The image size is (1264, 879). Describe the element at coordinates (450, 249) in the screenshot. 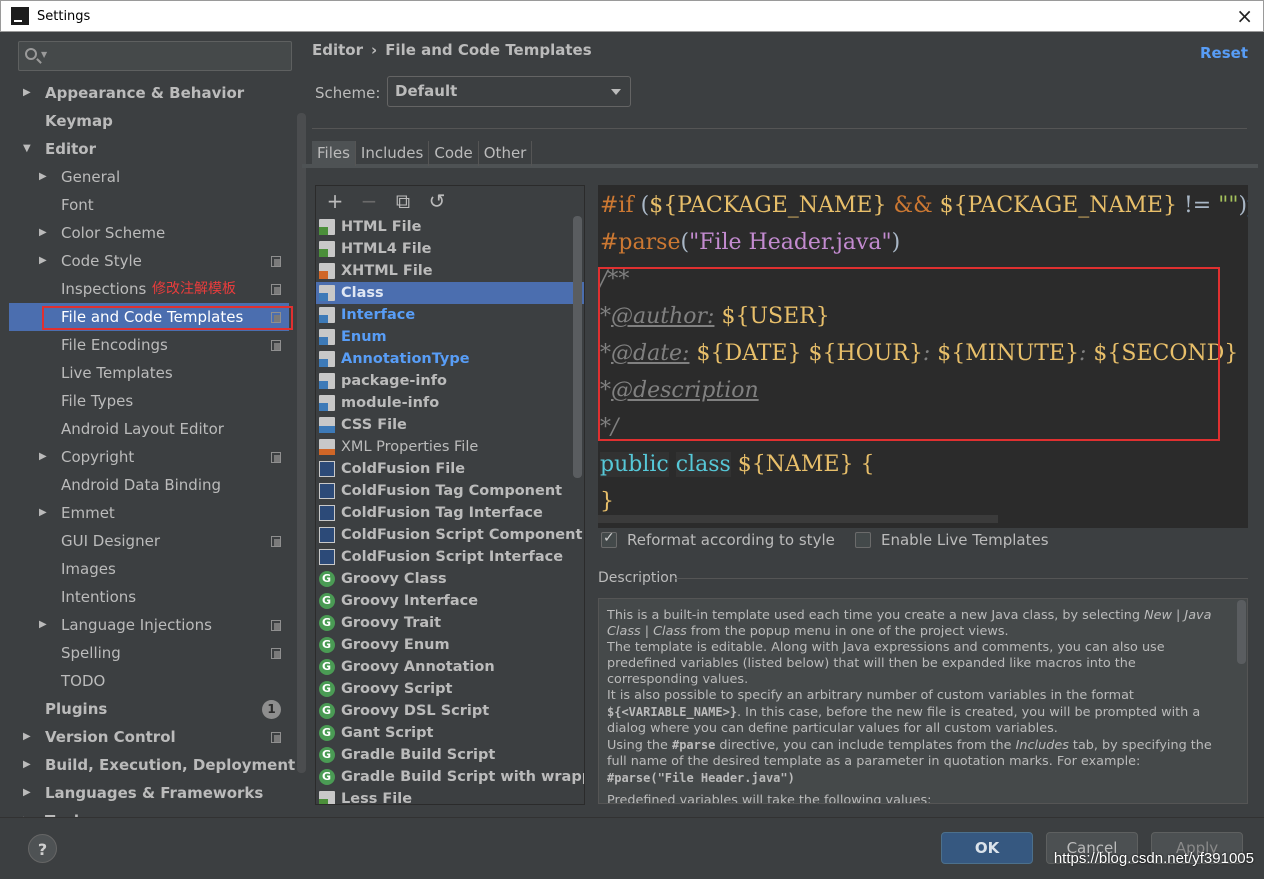

I see `list-item: HTML4 File` at that location.